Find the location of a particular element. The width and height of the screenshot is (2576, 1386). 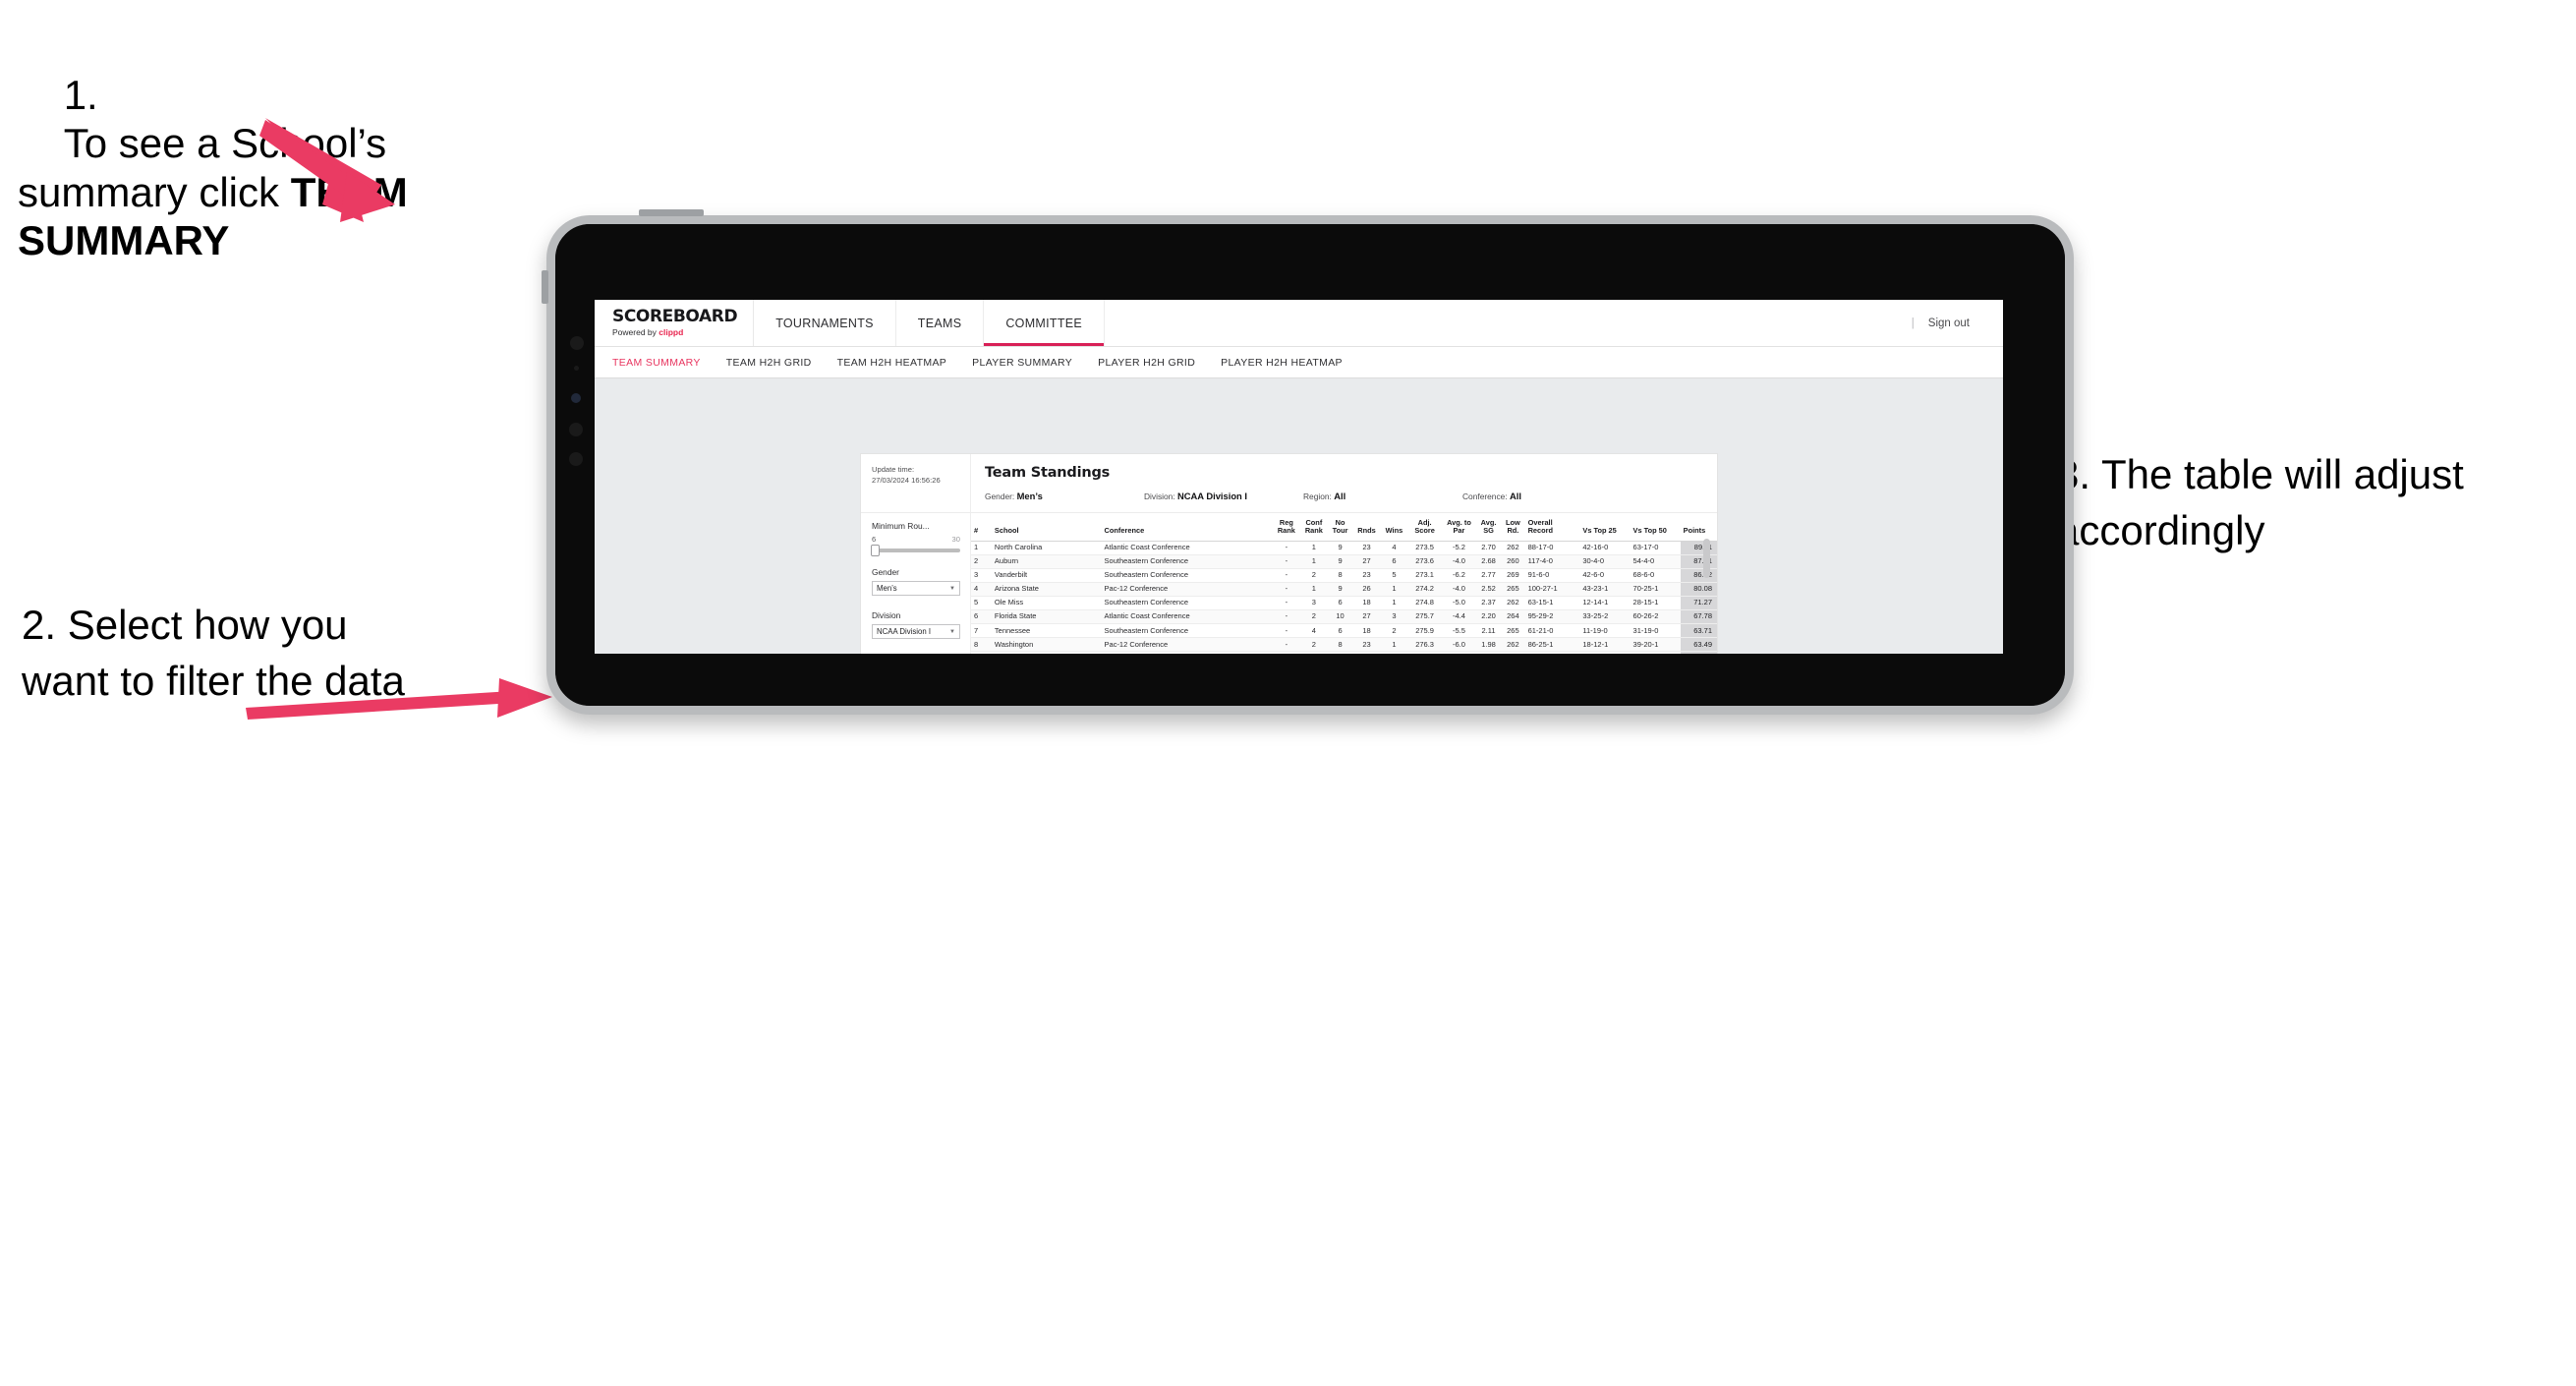

filter-value: Men’s is located at coordinates (1029, 496).